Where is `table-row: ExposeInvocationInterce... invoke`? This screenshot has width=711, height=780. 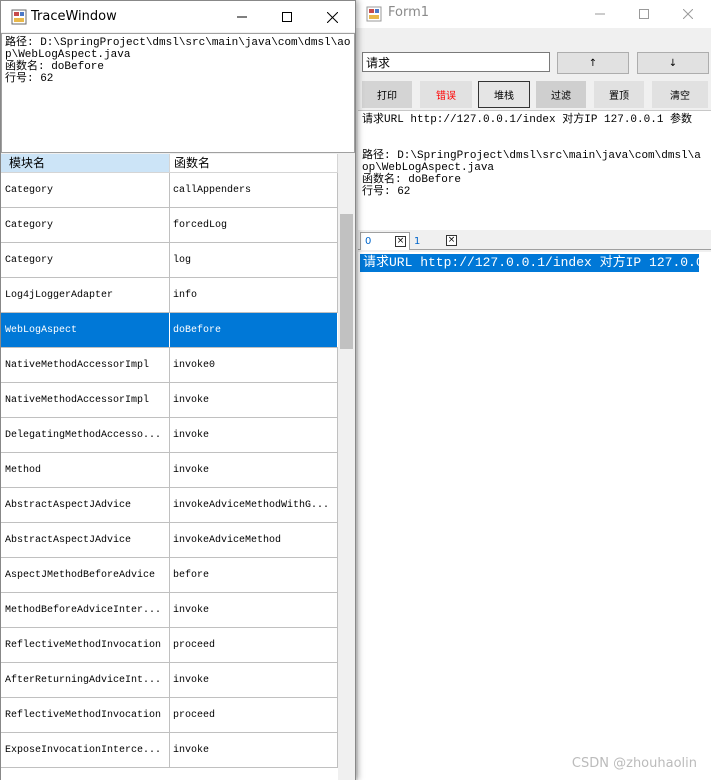 table-row: ExposeInvocationInterce... invoke is located at coordinates (169, 750).